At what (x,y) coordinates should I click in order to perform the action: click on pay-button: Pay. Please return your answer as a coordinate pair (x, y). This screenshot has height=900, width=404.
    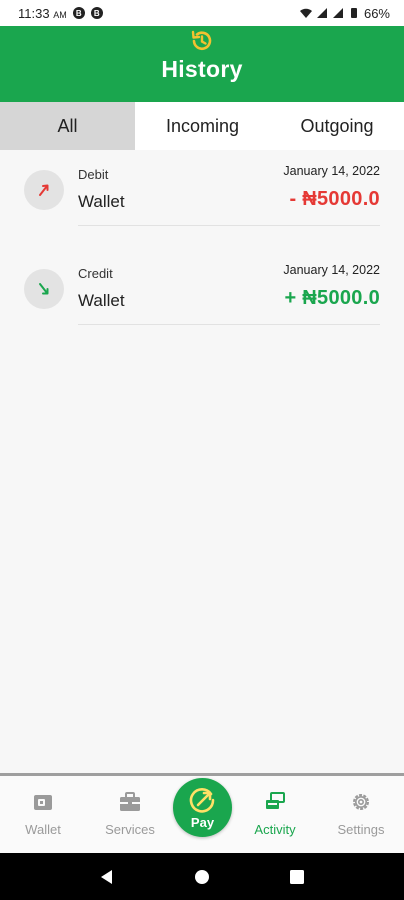
    Looking at the image, I should click on (202, 807).